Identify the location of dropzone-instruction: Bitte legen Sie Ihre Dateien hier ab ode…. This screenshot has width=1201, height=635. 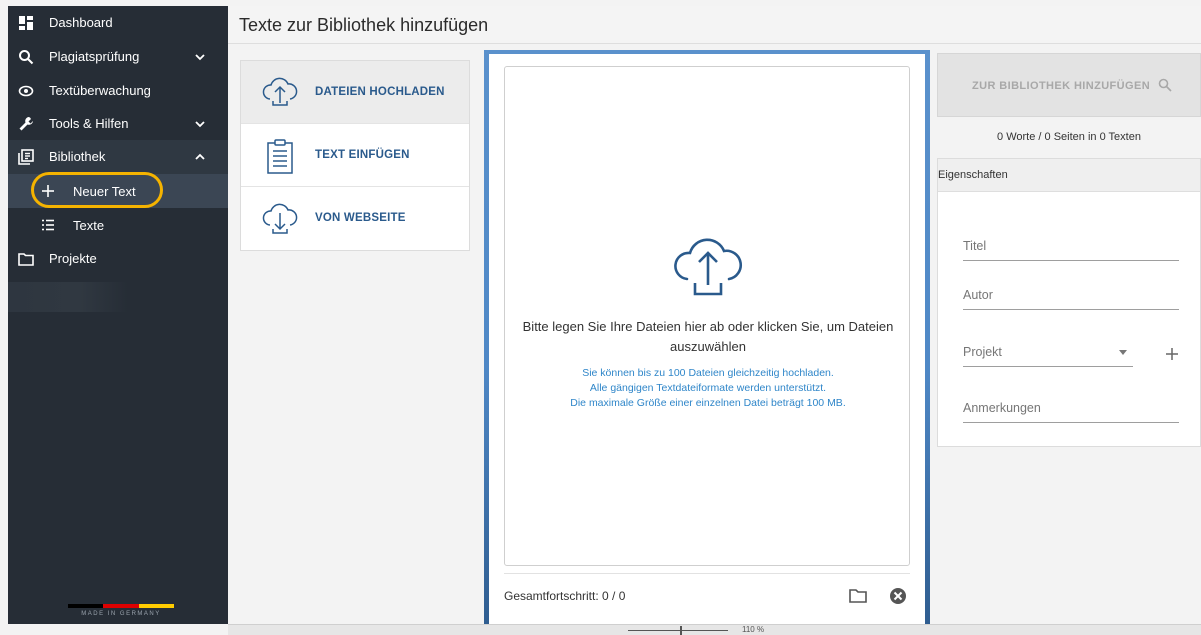
(708, 336).